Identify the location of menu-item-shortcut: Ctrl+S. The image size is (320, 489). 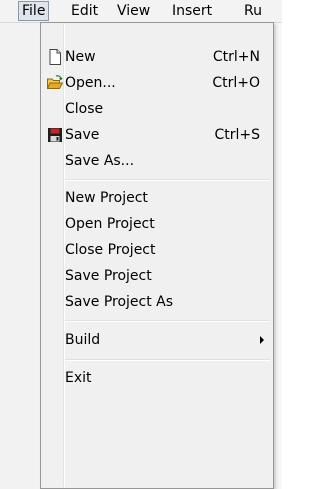
(237, 135).